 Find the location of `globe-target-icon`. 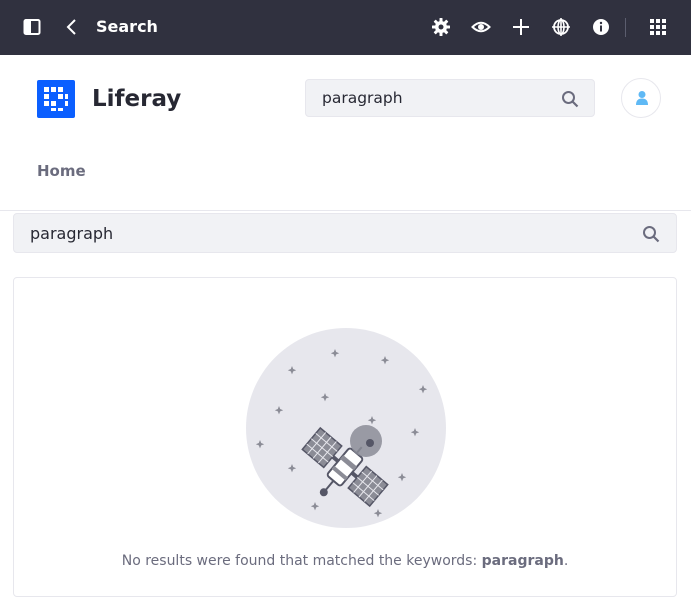

globe-target-icon is located at coordinates (561, 27).